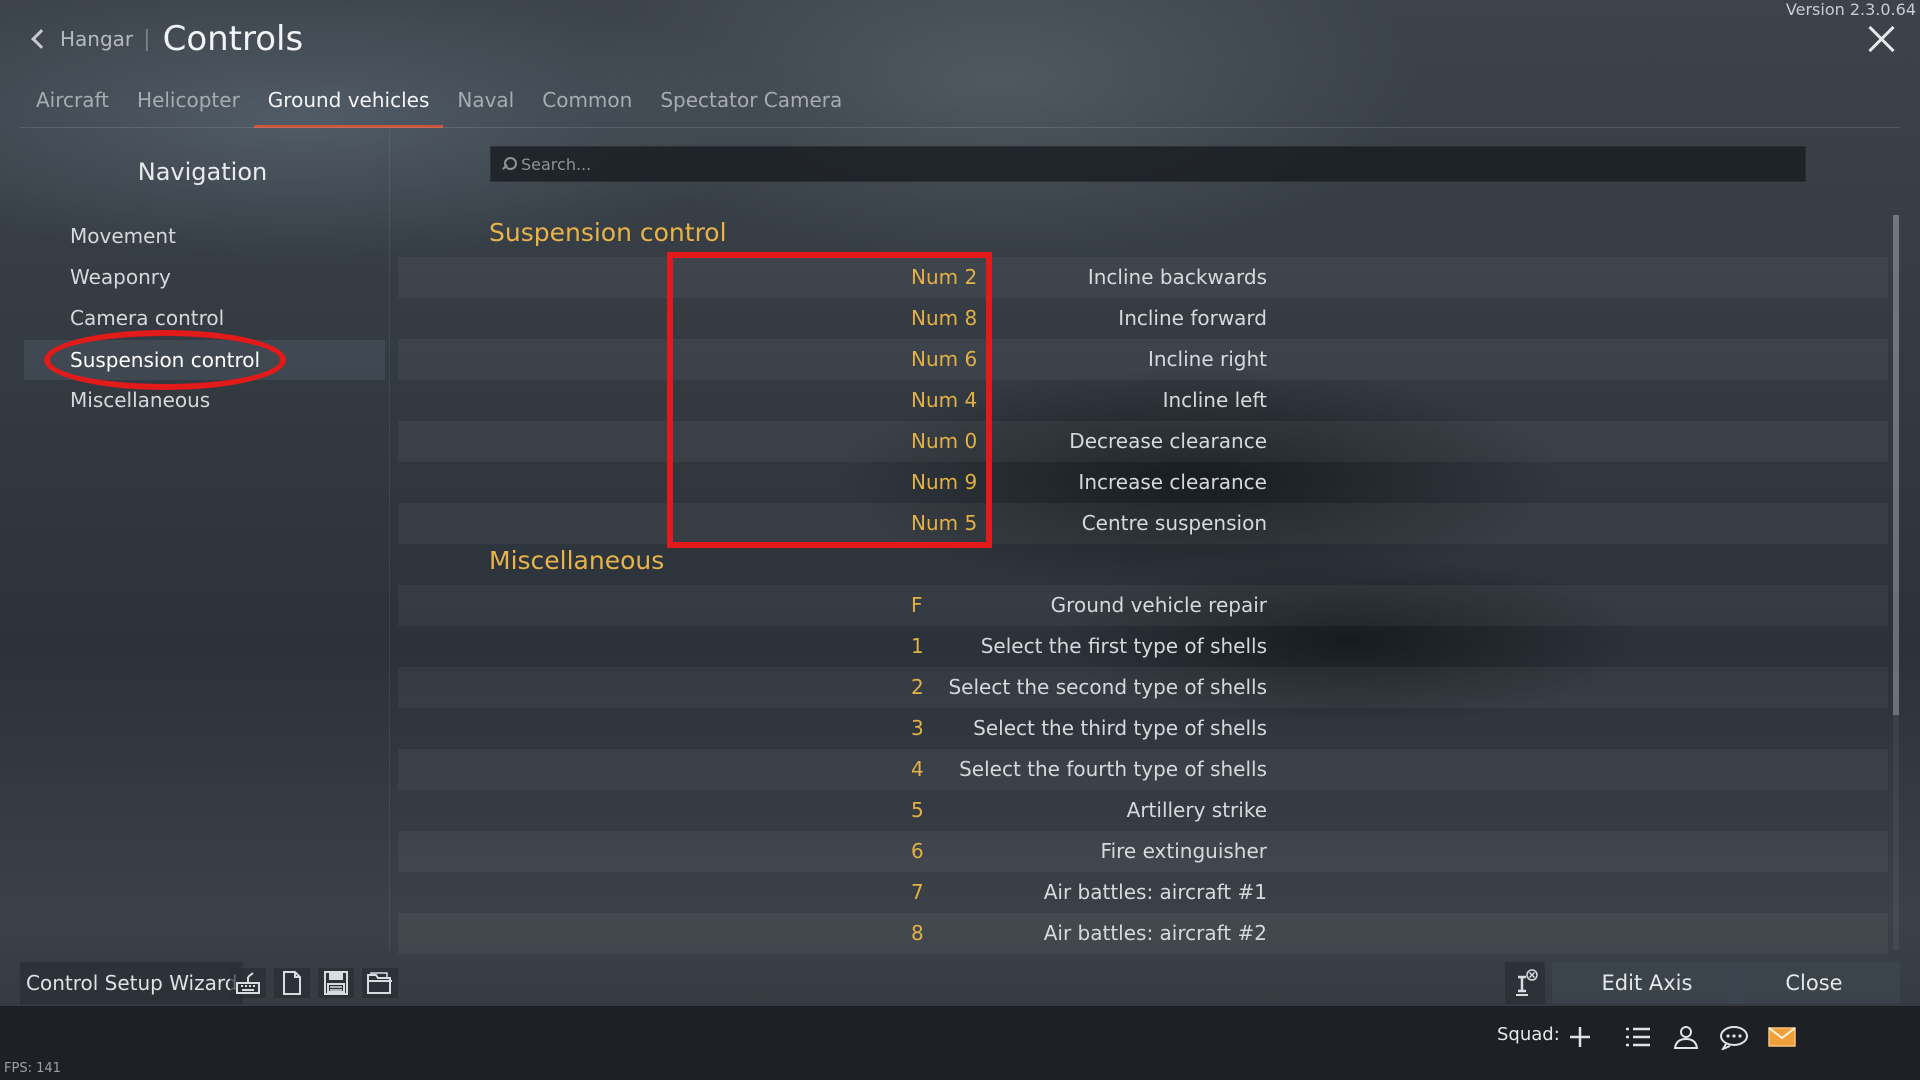 Image resolution: width=1920 pixels, height=1080 pixels. I want to click on control-row: Decrease clearance Num 0, so click(1143, 441).